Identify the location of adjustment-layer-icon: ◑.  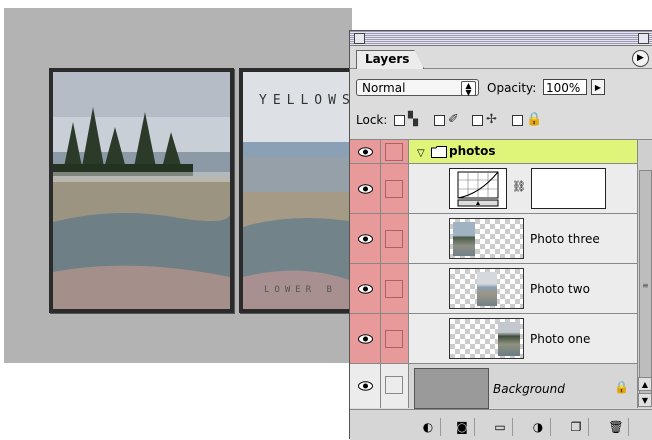
(538, 427).